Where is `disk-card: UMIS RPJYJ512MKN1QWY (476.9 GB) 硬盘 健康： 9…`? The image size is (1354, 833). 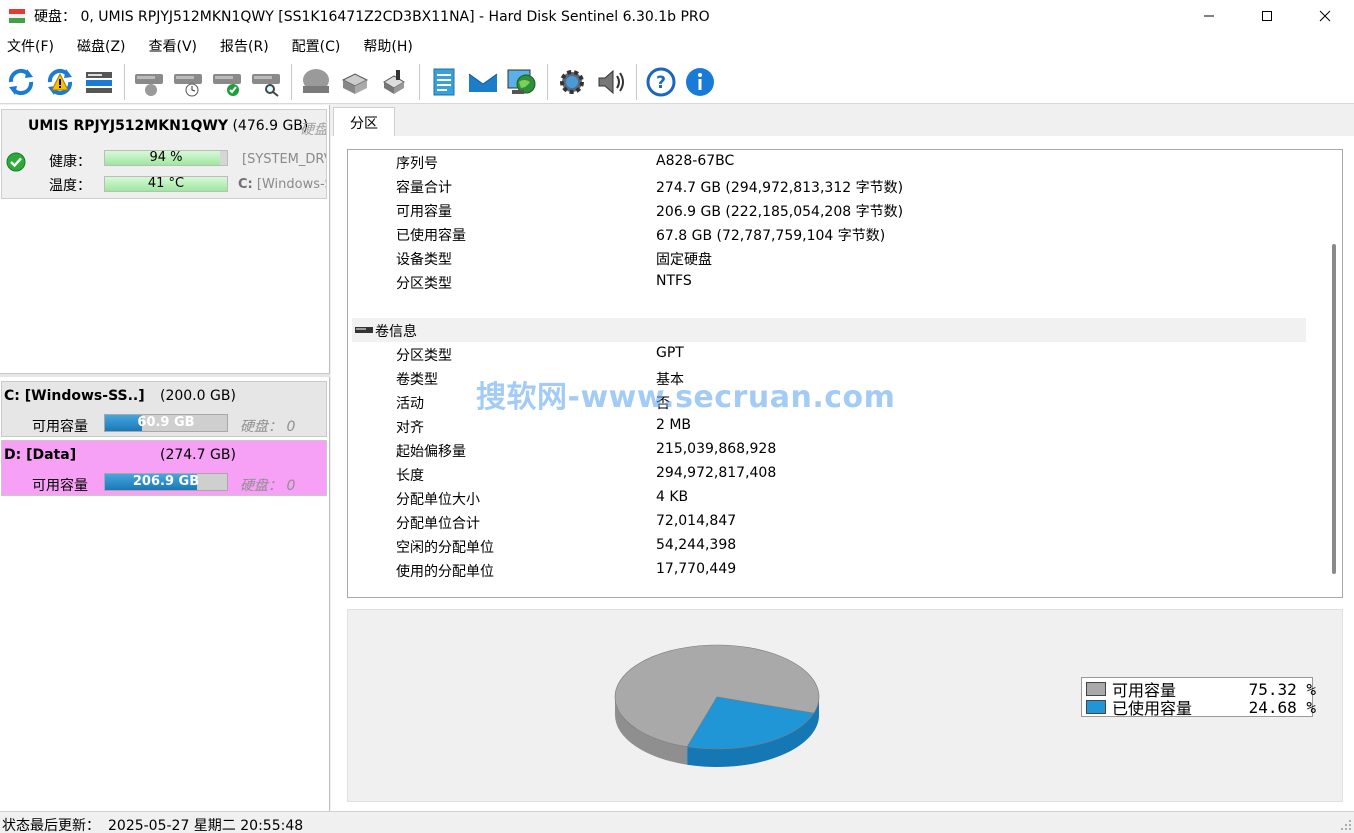 disk-card: UMIS RPJYJ512MKN1QWY (476.9 GB) 硬盘 健康： 9… is located at coordinates (164, 154).